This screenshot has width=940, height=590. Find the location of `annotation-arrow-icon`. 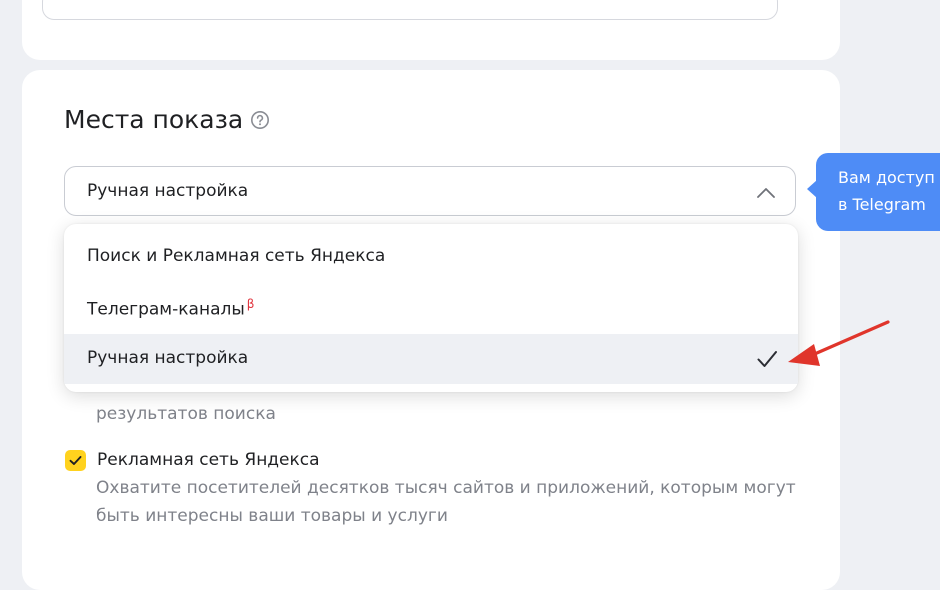

annotation-arrow-icon is located at coordinates (839, 343).